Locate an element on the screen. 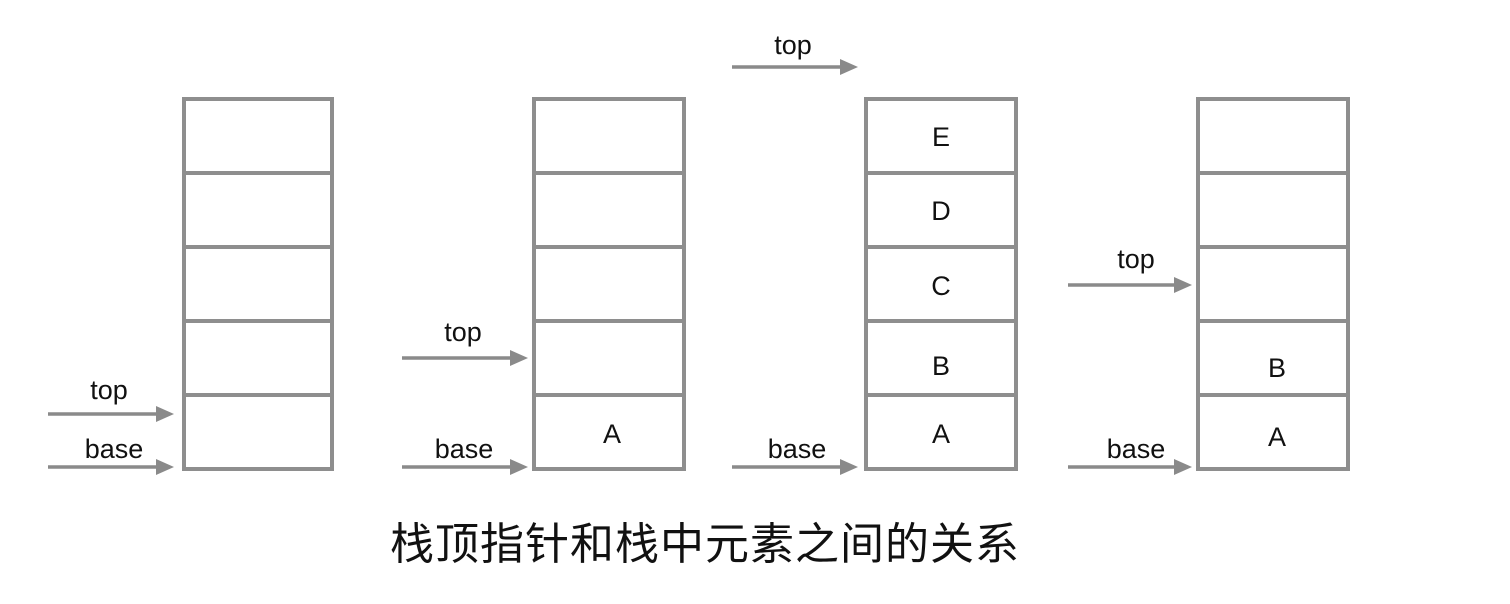 The width and height of the screenshot is (1510, 604). stack-0-top-pointer: top is located at coordinates (111, 398).